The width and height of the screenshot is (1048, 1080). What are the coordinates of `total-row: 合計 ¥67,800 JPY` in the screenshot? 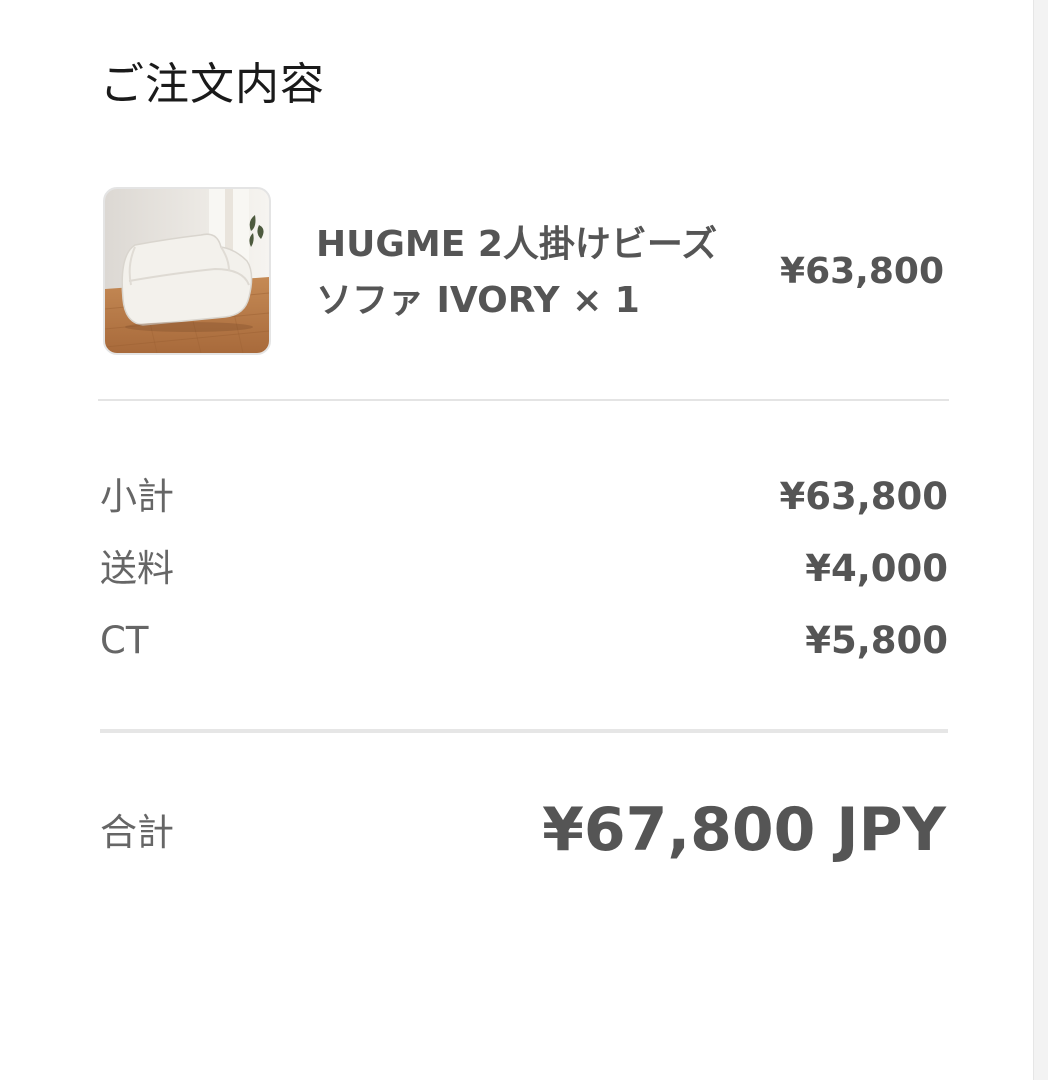 It's located at (524, 830).